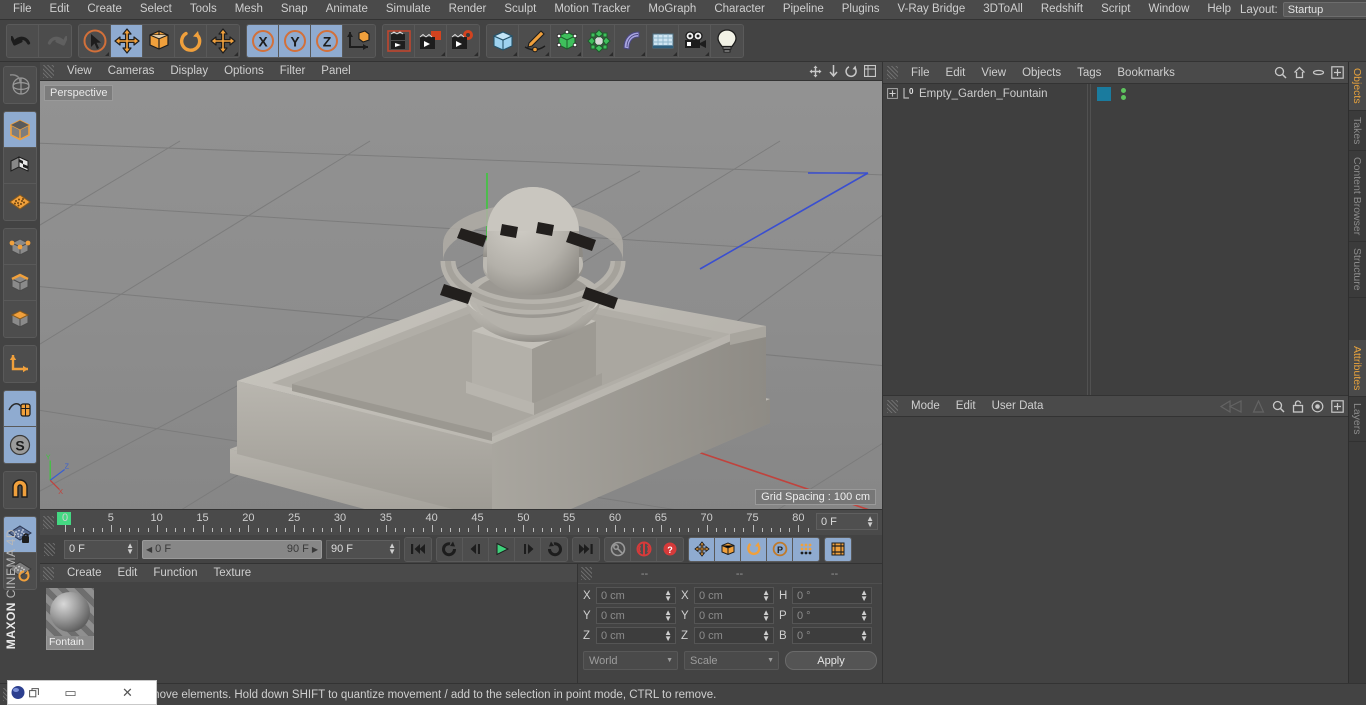 Image resolution: width=1366 pixels, height=705 pixels. What do you see at coordinates (892, 93) in the screenshot?
I see `expand-node-icon` at bounding box center [892, 93].